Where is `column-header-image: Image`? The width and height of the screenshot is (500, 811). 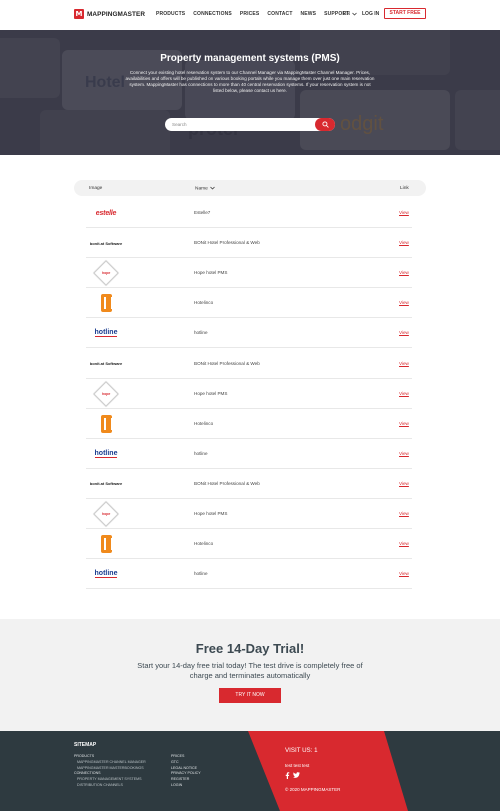 column-header-image: Image is located at coordinates (96, 188).